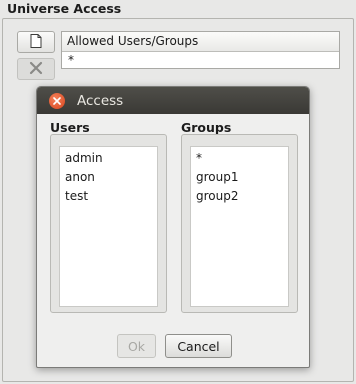 The height and width of the screenshot is (384, 356). I want to click on list-item: test, so click(108, 196).